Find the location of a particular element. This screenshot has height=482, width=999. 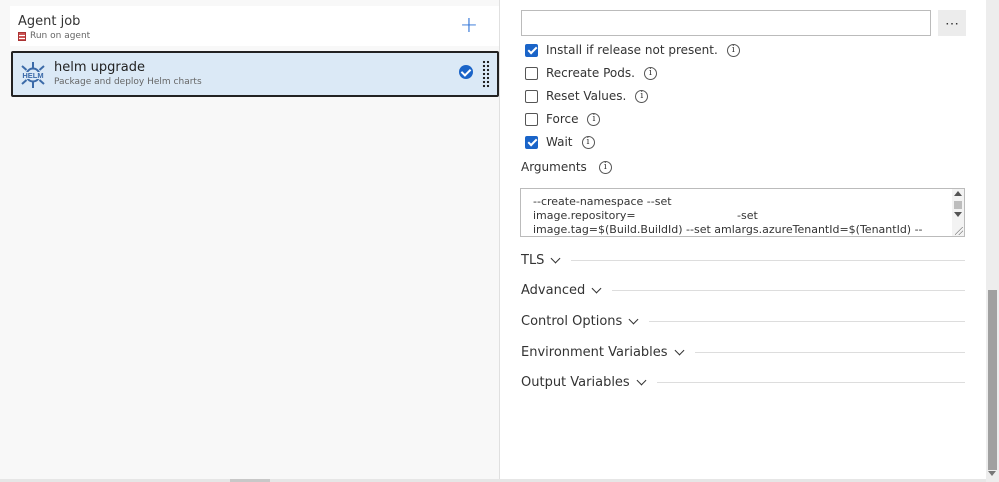

helm-logo-text: HELM is located at coordinates (32, 75).